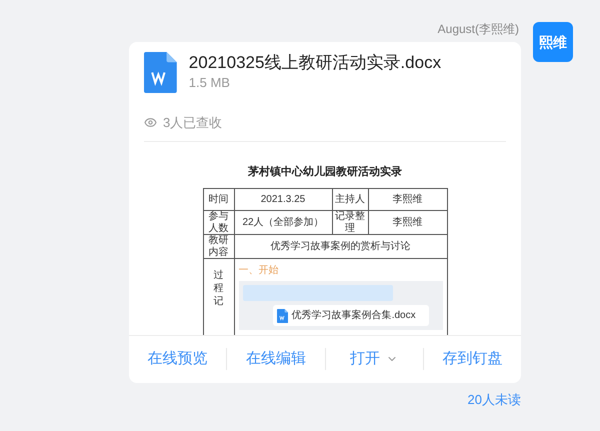 This screenshot has width=600, height=431. I want to click on document-title: 茅村镇中心幼儿园教研活动实录, so click(325, 172).